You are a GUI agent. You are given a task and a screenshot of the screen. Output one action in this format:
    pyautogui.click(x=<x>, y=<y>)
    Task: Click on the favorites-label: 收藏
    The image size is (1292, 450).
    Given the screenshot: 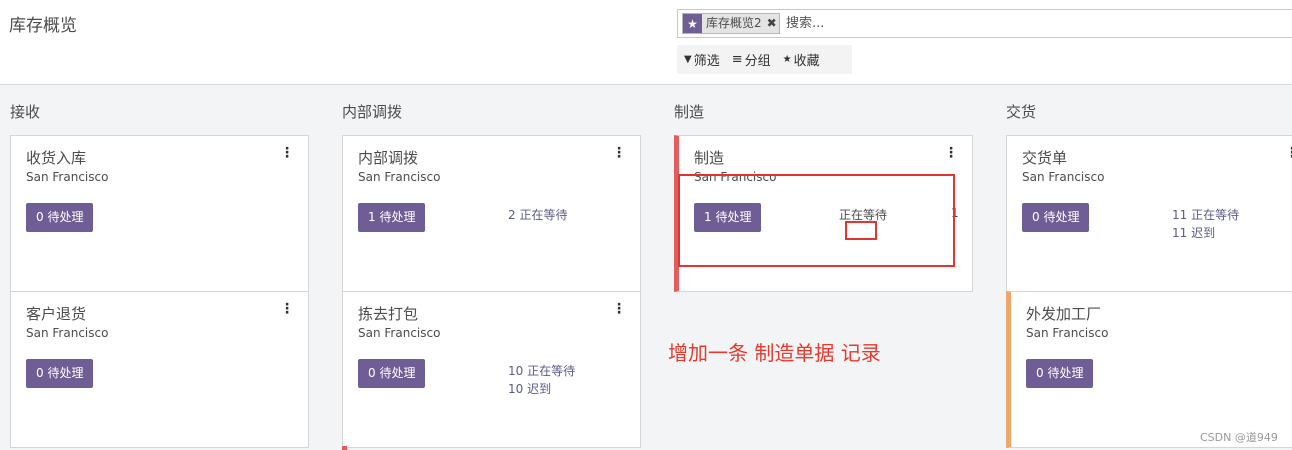 What is the action you would take?
    pyautogui.click(x=806, y=61)
    